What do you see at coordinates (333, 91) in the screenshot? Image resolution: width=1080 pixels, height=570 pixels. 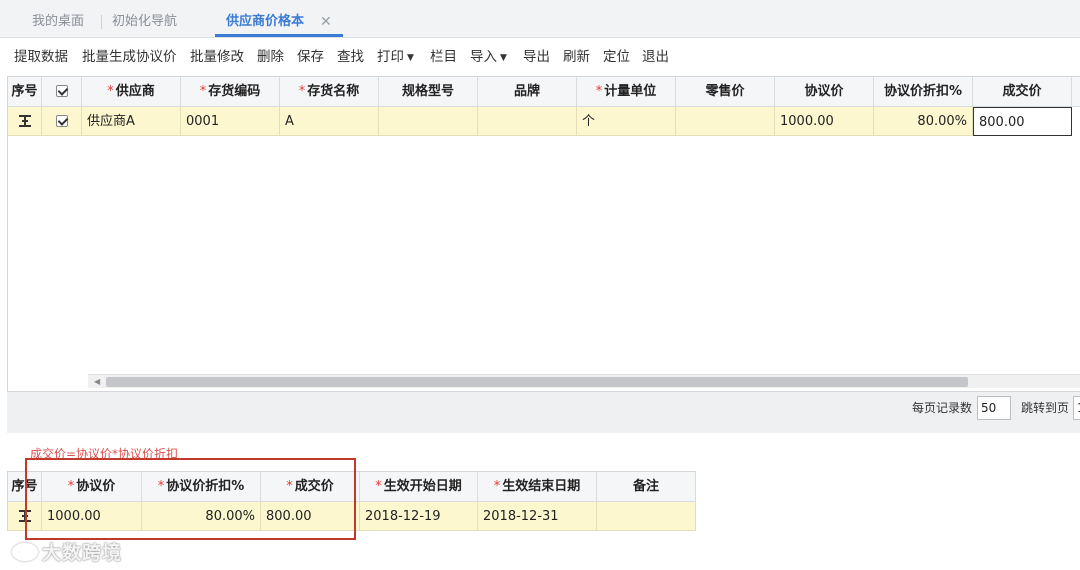 I see `header-label: 存货名称` at bounding box center [333, 91].